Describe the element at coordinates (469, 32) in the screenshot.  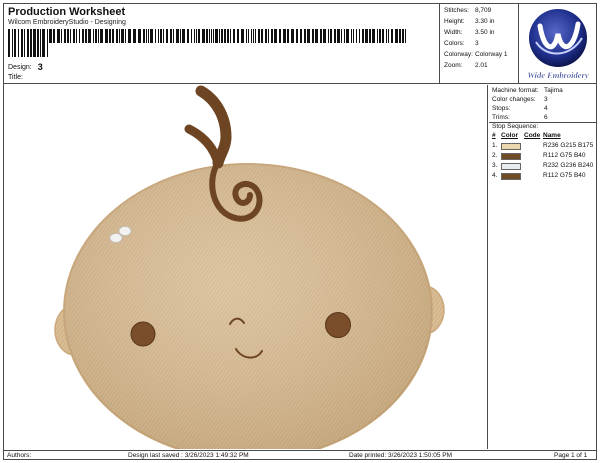
I see `stat-width: Width: 3.50 in` at that location.